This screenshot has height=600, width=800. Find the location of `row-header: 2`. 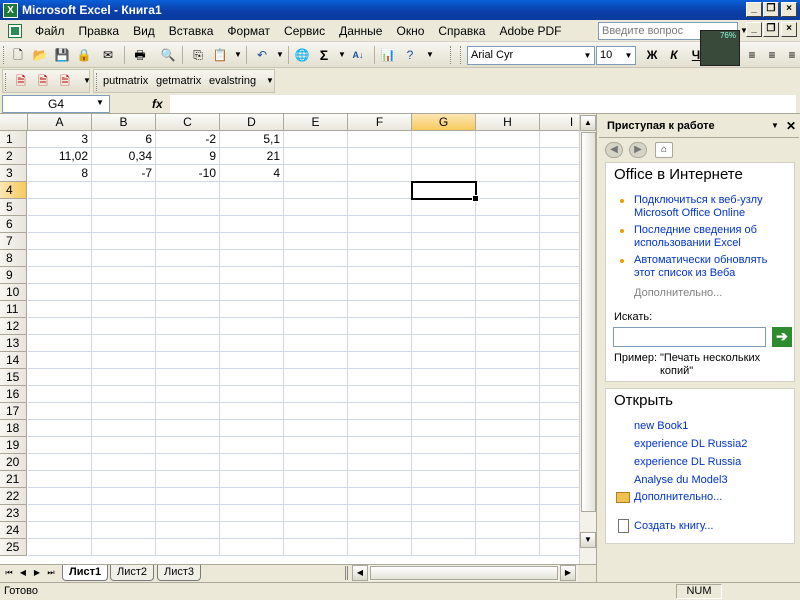

row-header: 2 is located at coordinates (13, 156).